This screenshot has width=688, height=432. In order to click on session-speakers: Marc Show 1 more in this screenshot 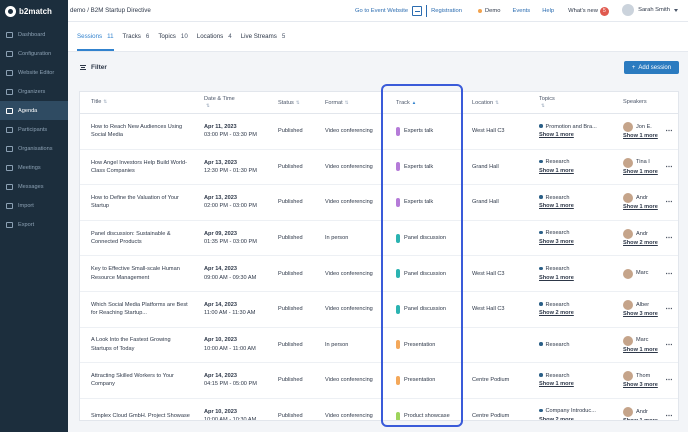, I will do `click(641, 345)`.